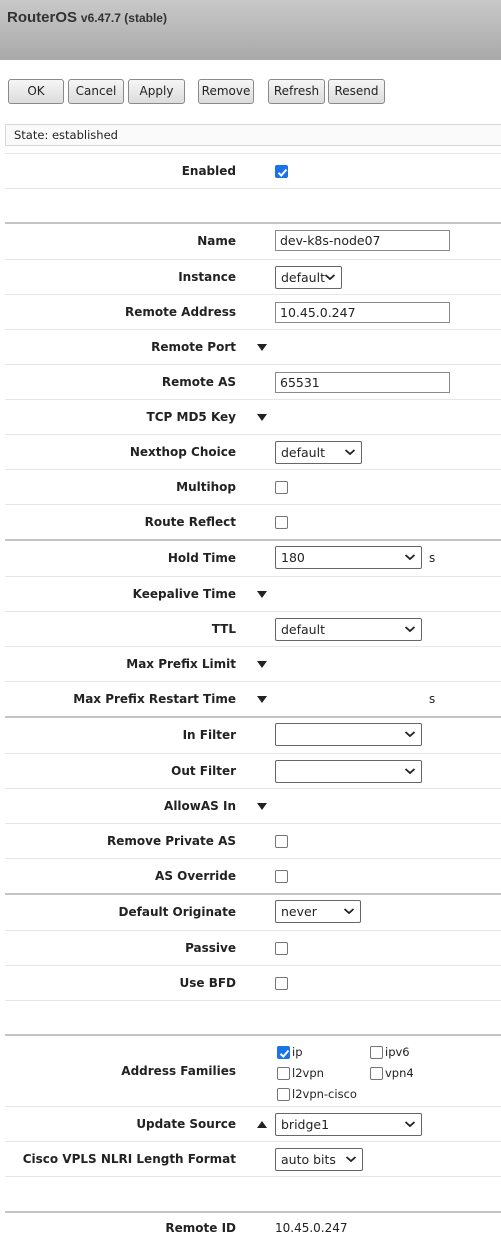 The height and width of the screenshot is (1243, 501). I want to click on row-remote-as: Remote AS 65531, so click(253, 381).